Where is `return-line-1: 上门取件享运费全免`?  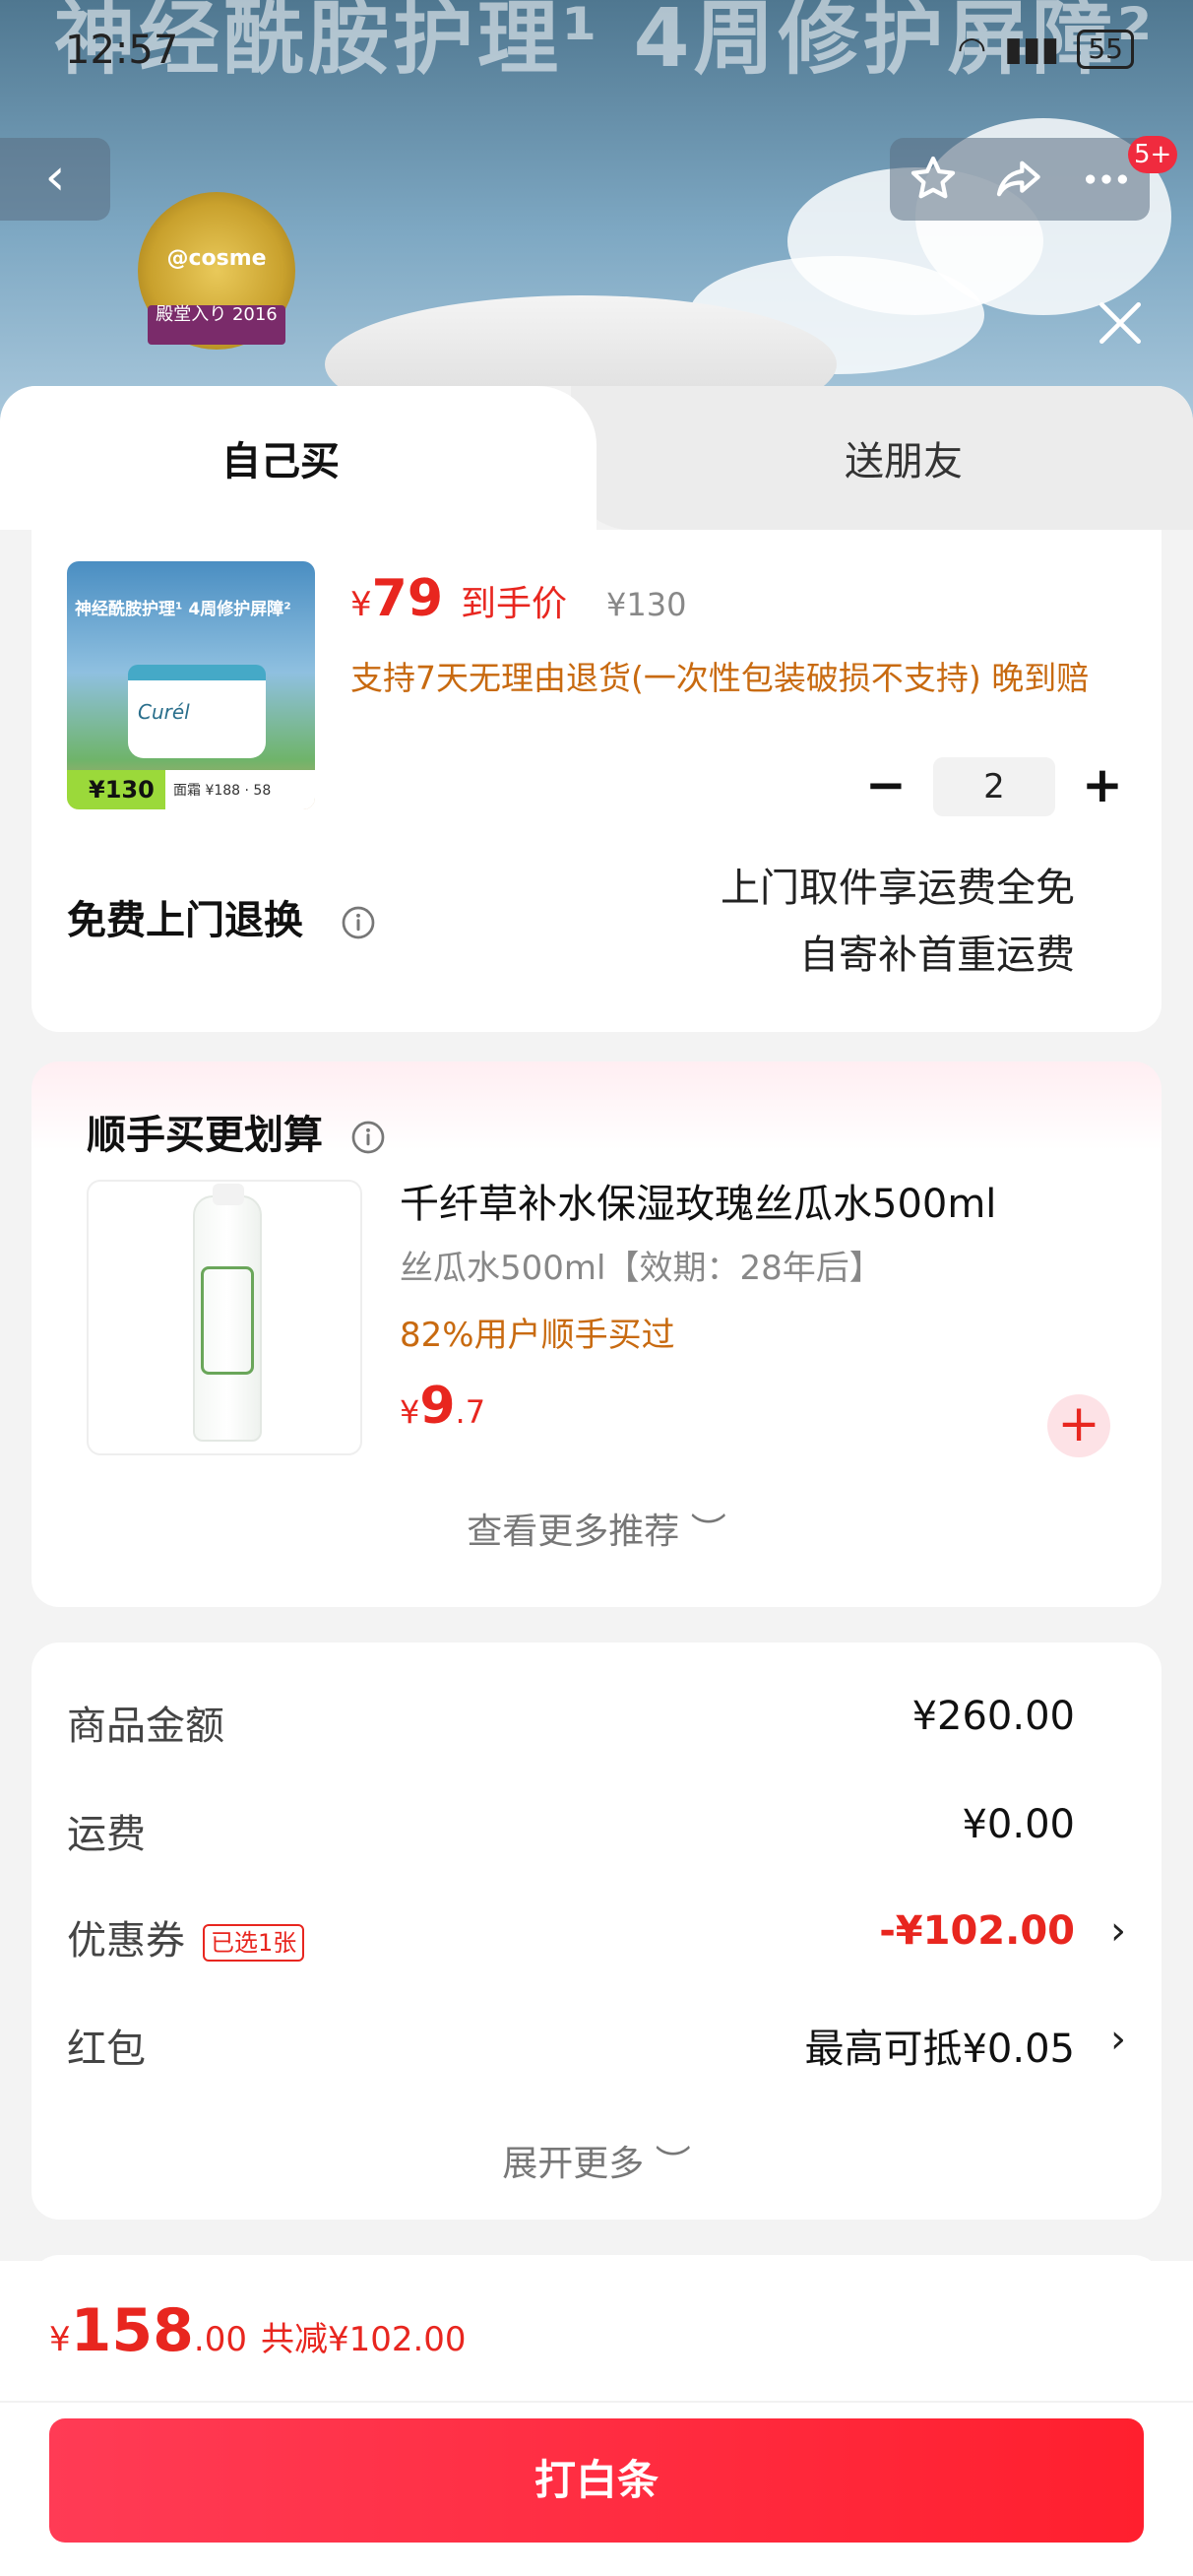 return-line-1: 上门取件享运费全免 is located at coordinates (898, 888).